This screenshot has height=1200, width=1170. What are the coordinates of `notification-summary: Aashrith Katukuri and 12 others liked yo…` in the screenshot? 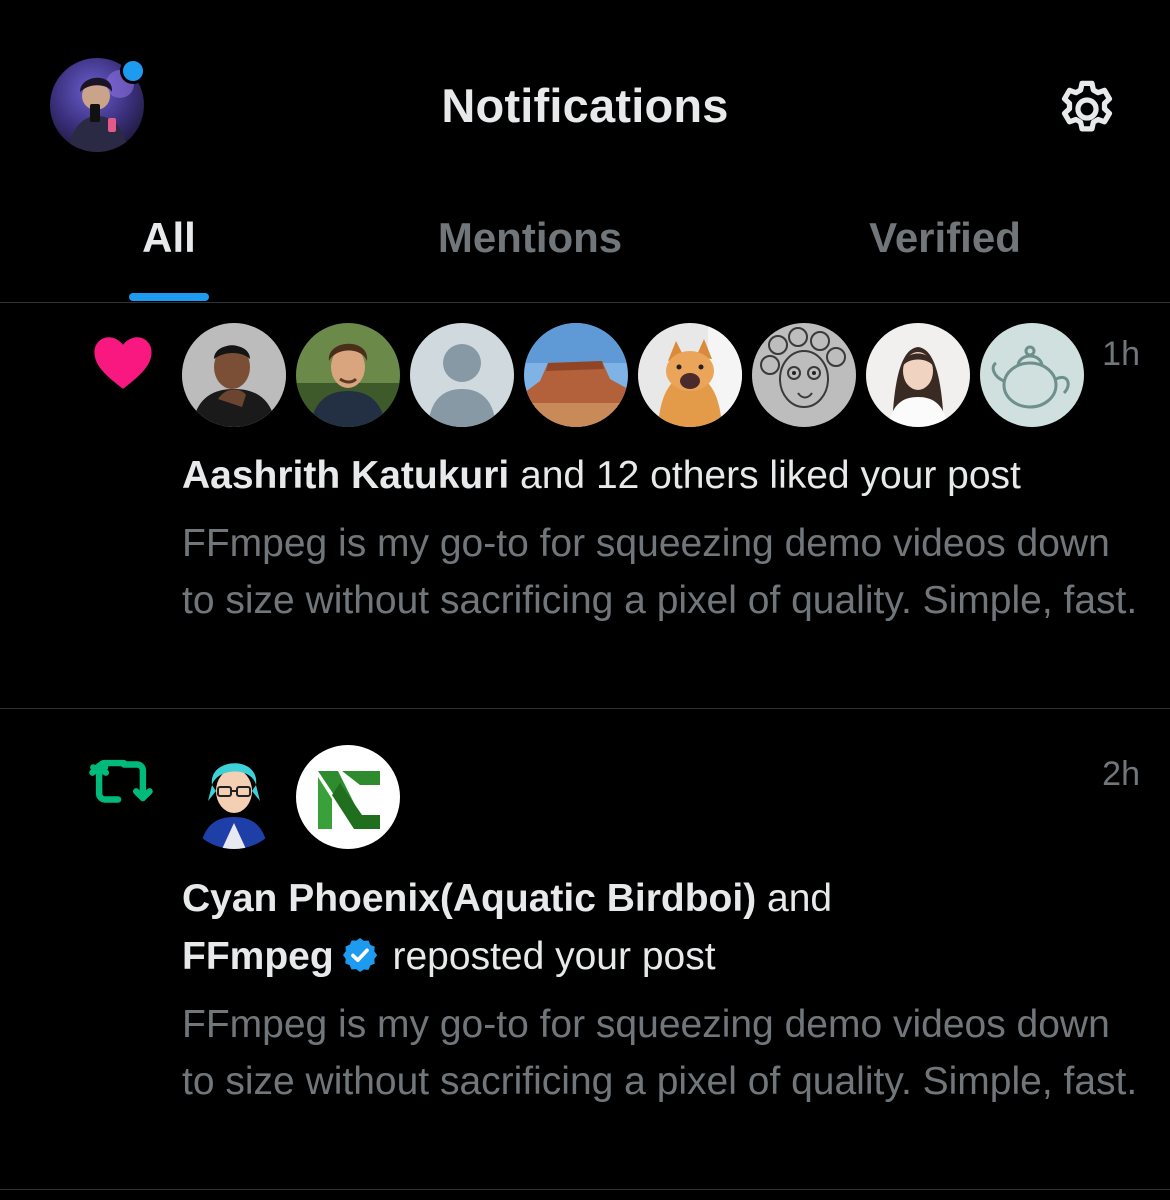 It's located at (662, 476).